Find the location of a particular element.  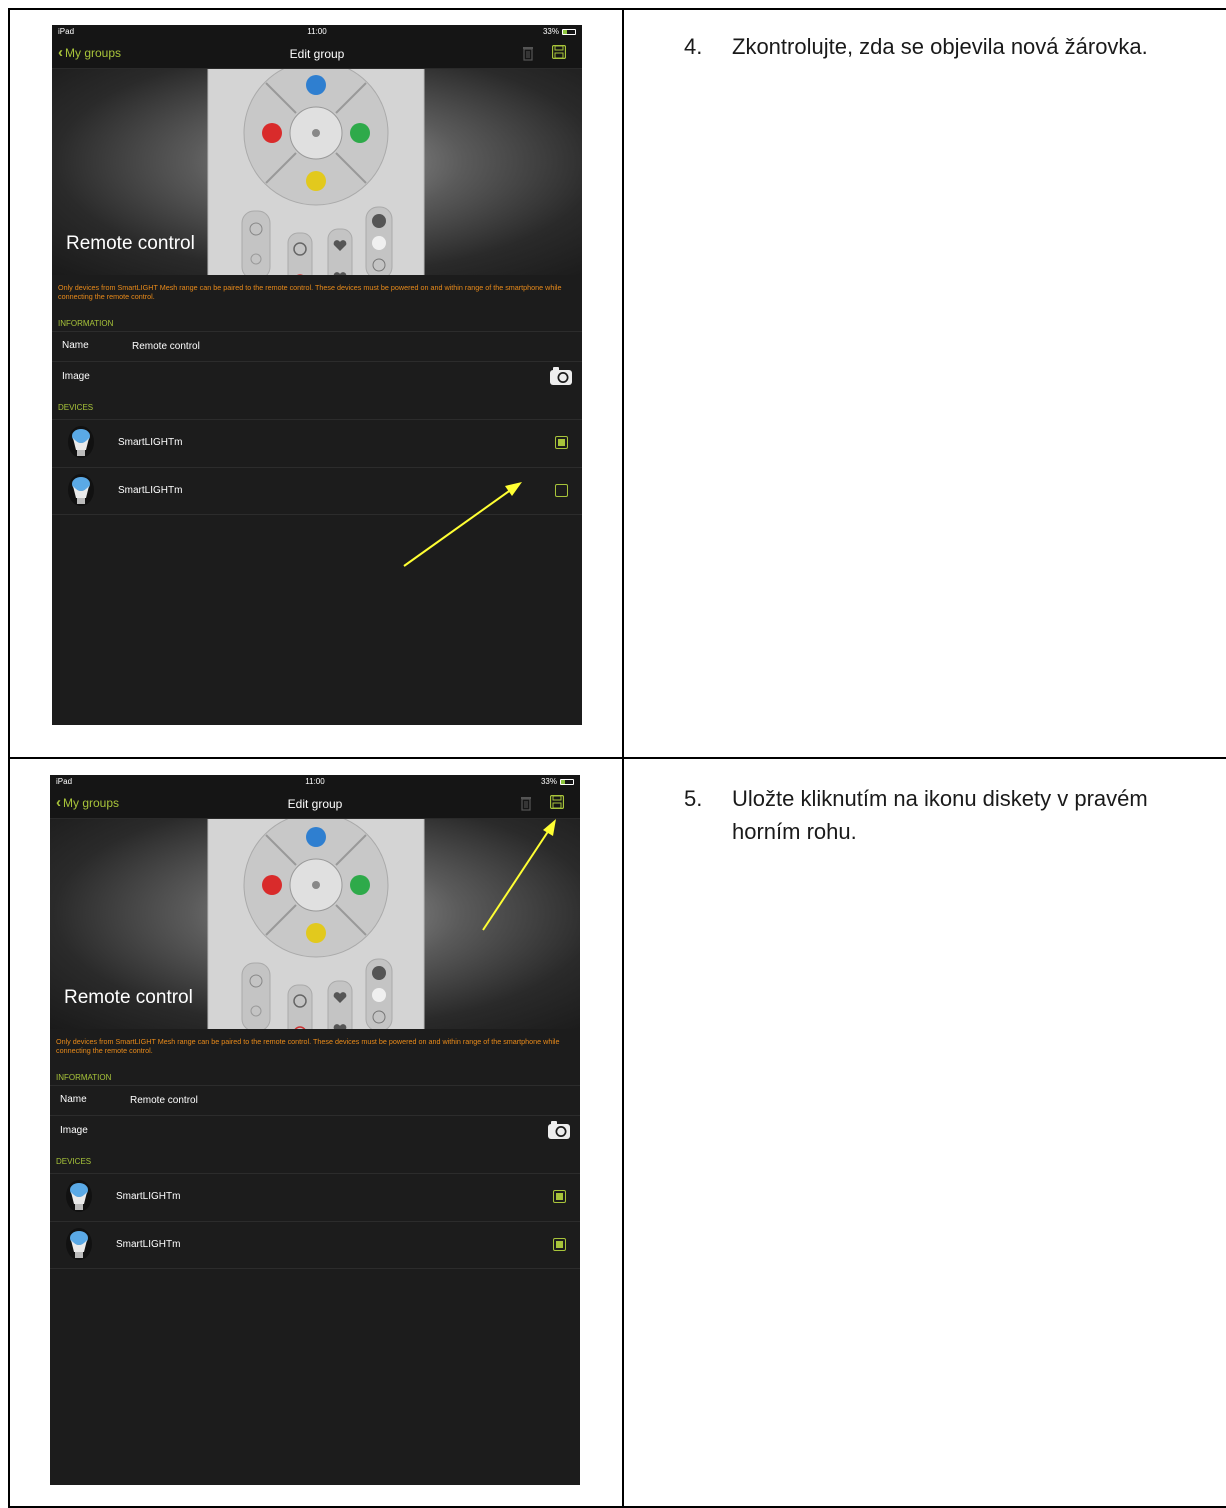

step-number: 5. is located at coordinates (693, 798).